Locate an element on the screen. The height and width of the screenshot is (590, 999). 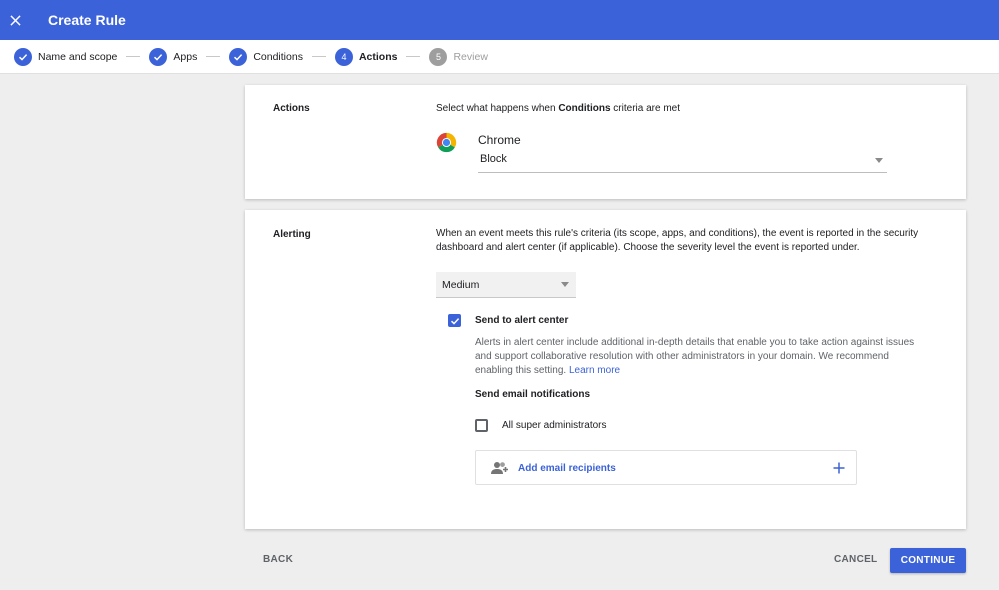
severity-select-value: Medium is located at coordinates (461, 285).